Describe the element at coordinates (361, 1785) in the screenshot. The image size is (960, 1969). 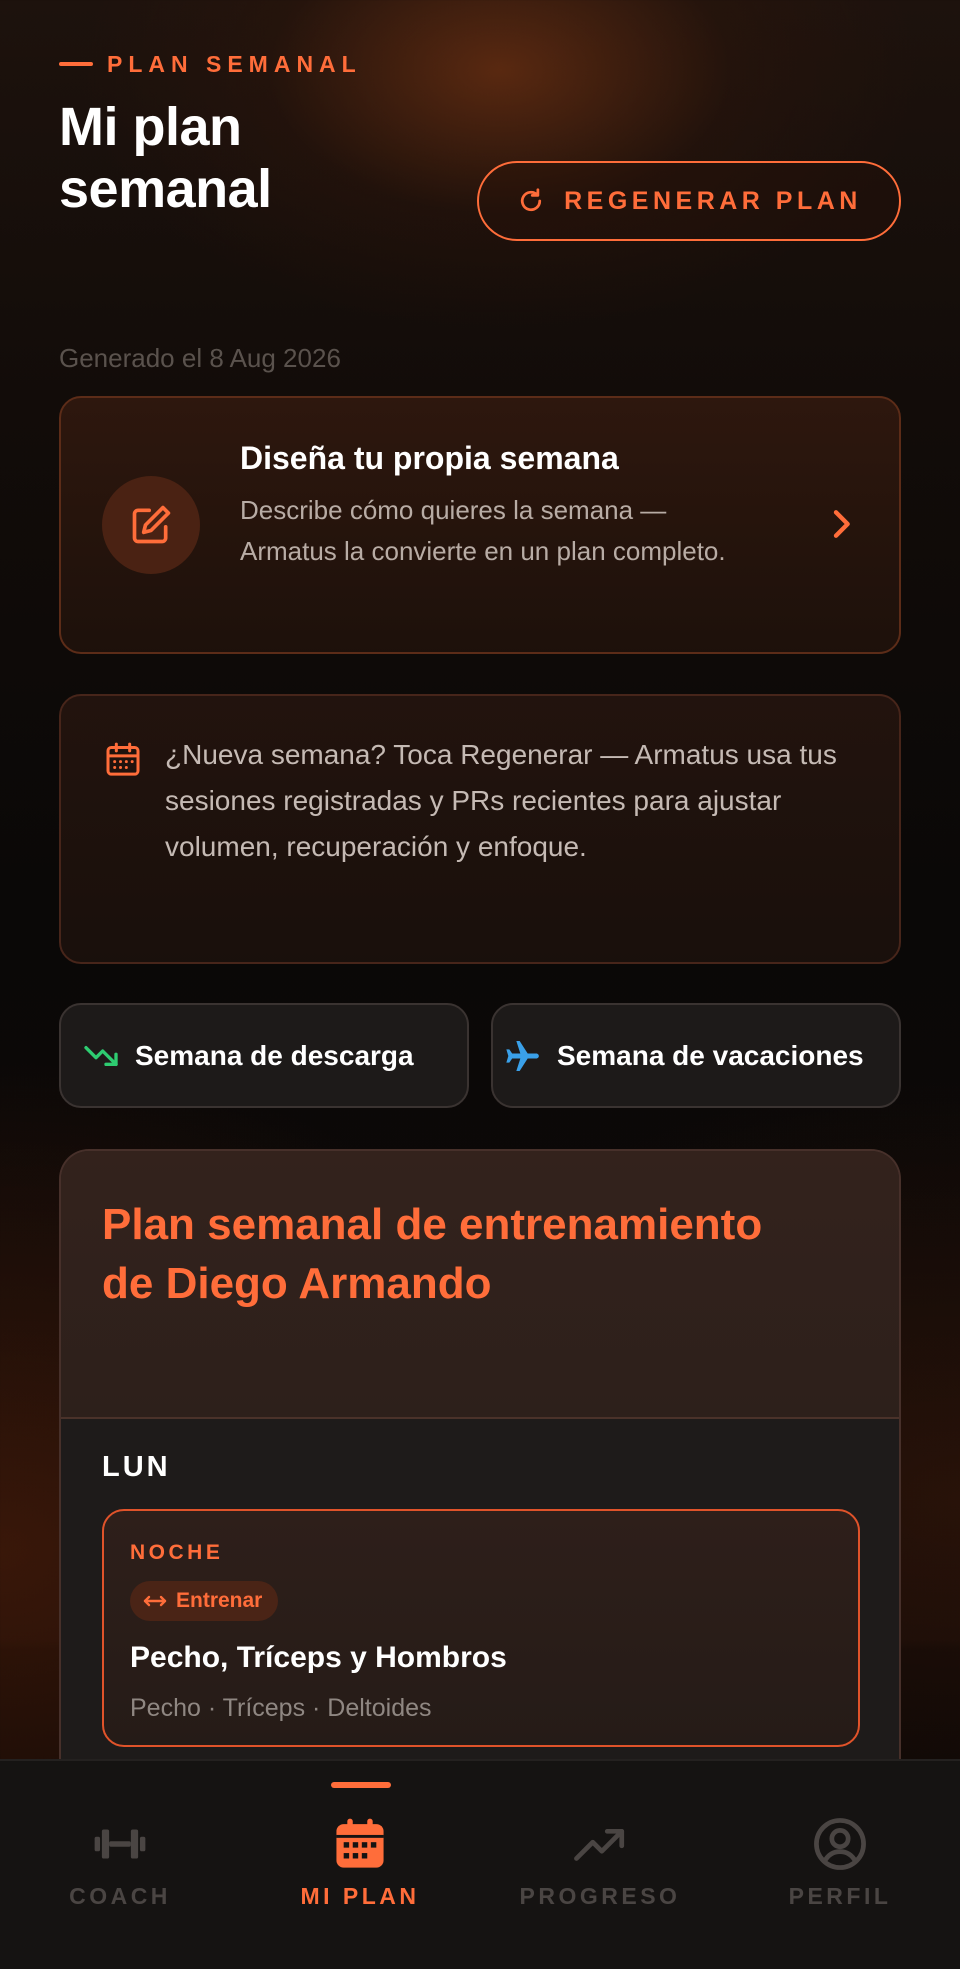
I see `active-tab-indicator` at that location.